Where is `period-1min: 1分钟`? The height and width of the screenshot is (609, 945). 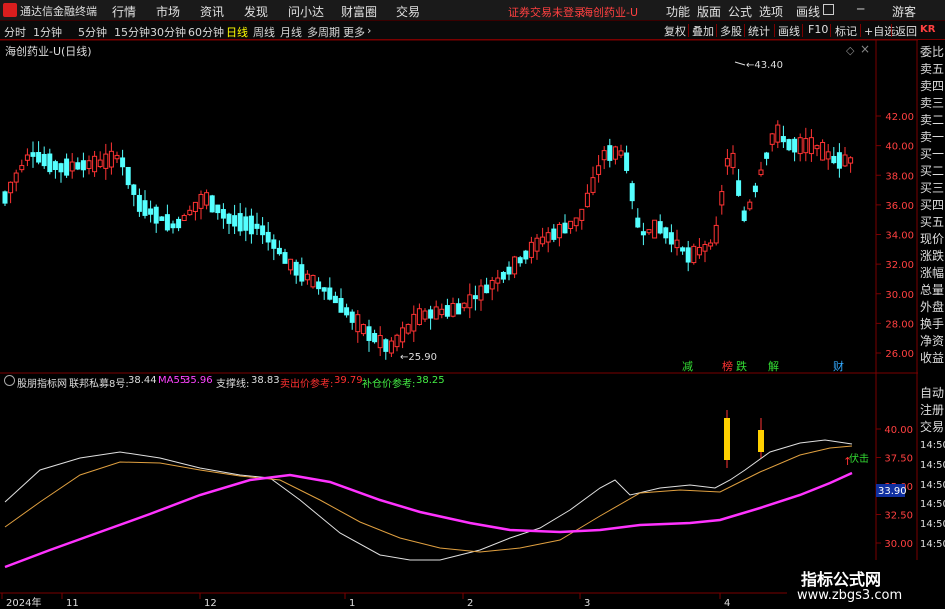
period-1min: 1分钟 is located at coordinates (47, 32).